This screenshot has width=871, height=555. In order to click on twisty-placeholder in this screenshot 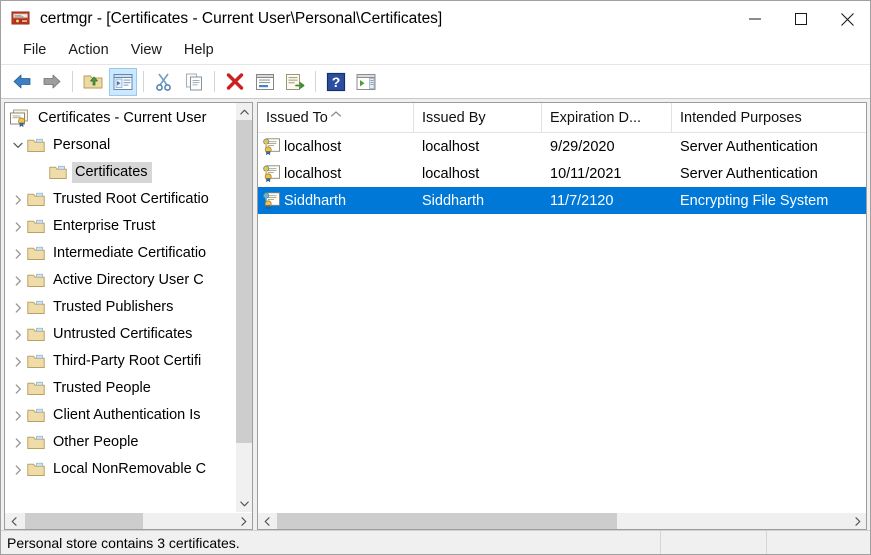, I will do `click(40, 172)`.